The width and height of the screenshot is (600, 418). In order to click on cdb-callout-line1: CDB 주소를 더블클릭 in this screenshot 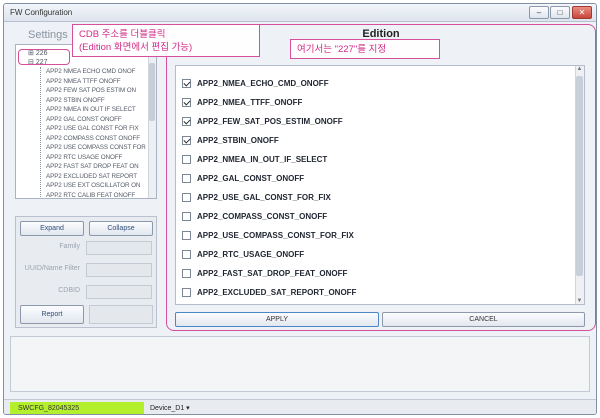, I will do `click(122, 34)`.